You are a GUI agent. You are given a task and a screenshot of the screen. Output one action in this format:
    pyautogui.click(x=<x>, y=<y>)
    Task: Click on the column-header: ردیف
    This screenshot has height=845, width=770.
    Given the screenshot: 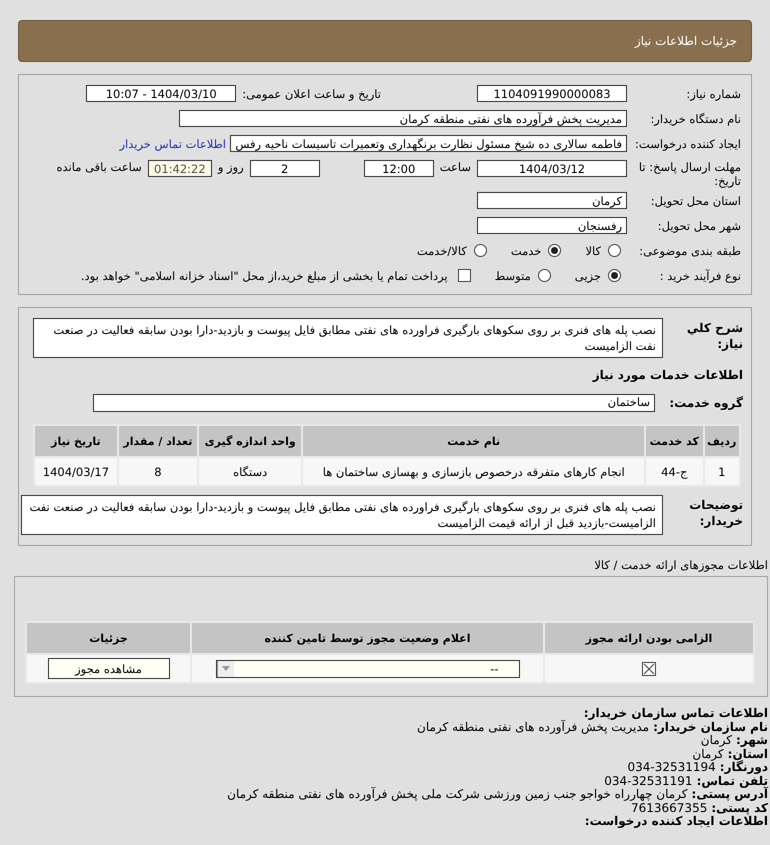 What is the action you would take?
    pyautogui.click(x=722, y=441)
    